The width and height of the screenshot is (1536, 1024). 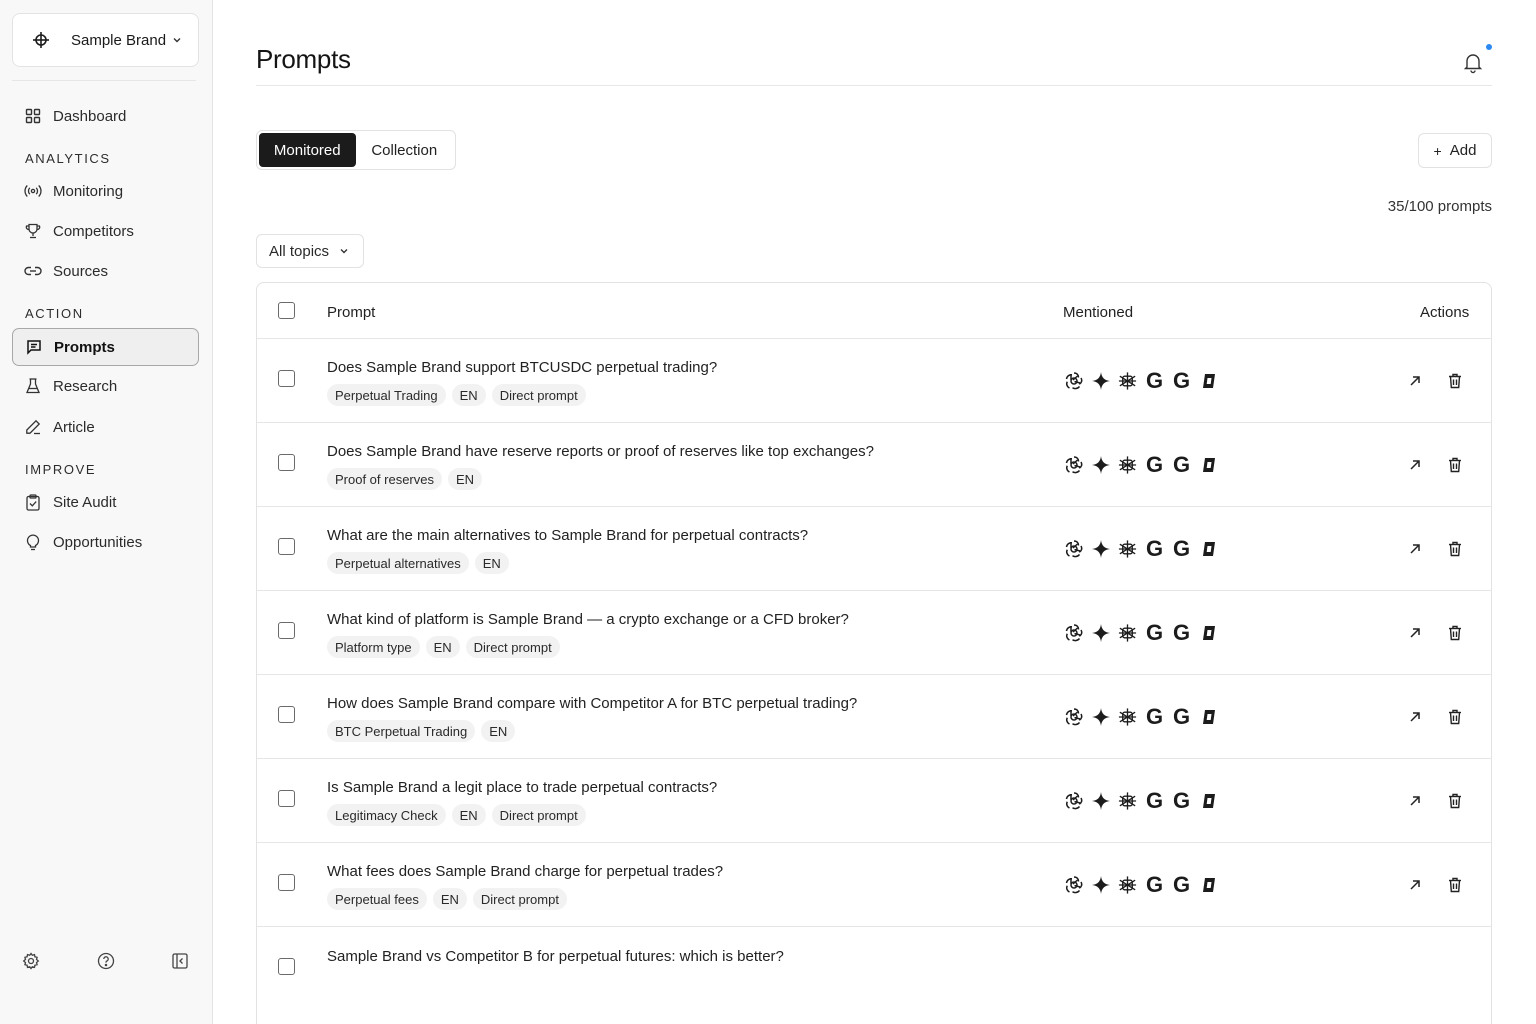 I want to click on sidebar-item-sources: Sources, so click(x=105, y=271).